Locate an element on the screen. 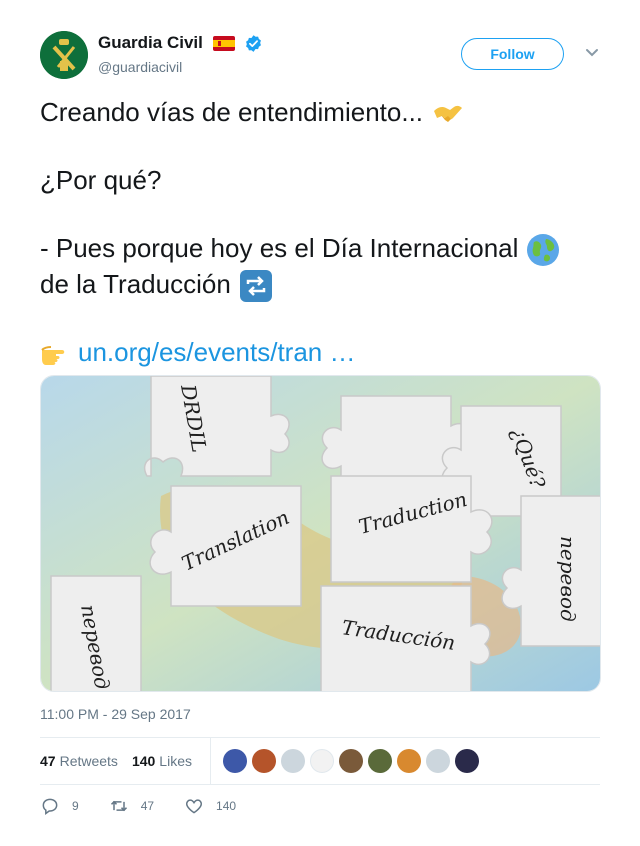 The height and width of the screenshot is (846, 640). reply-button: 9 is located at coordinates (59, 806).